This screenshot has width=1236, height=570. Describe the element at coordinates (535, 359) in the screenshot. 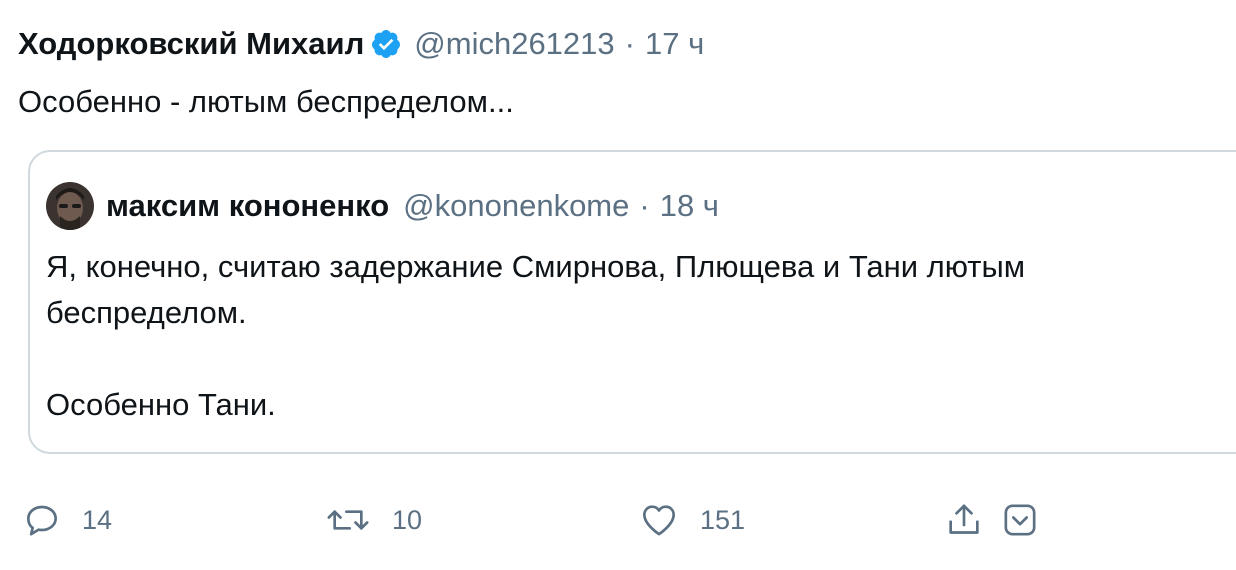

I see `quoted-text-blank-line` at that location.